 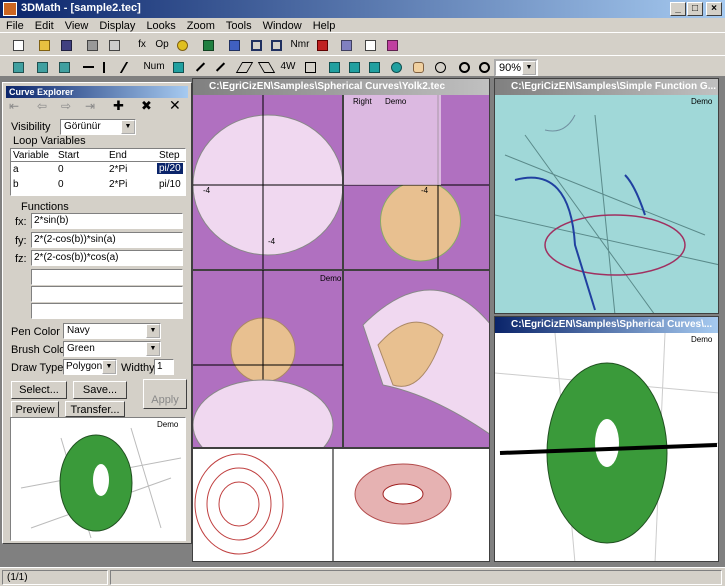 What do you see at coordinates (220, 67) in the screenshot?
I see `pen-icon` at bounding box center [220, 67].